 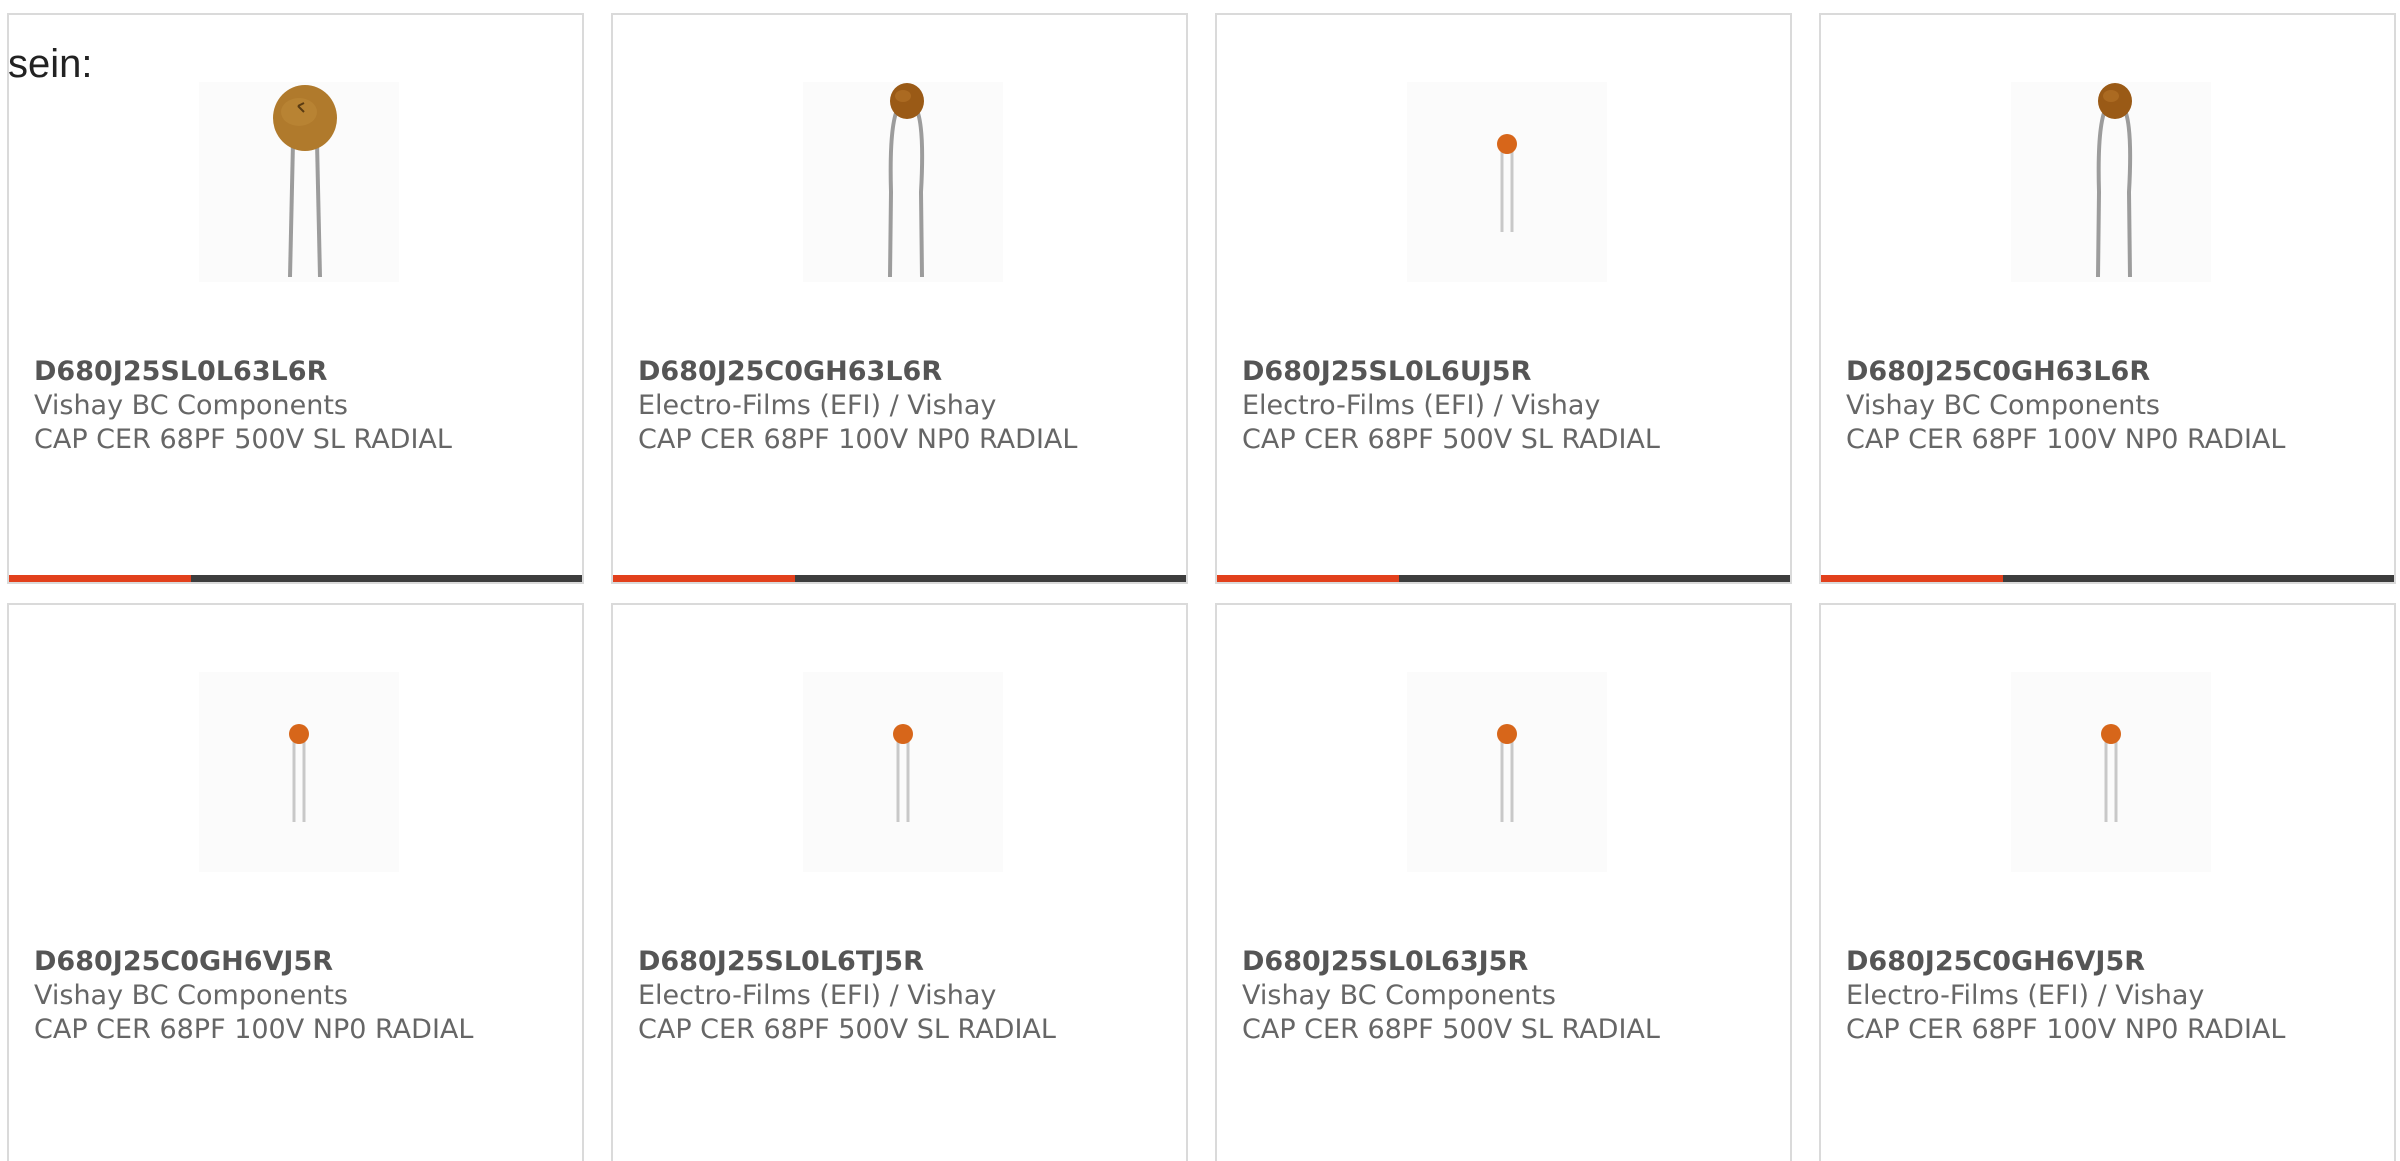 What do you see at coordinates (180, 371) in the screenshot?
I see `part-number: D680J25SL0L63L6R` at bounding box center [180, 371].